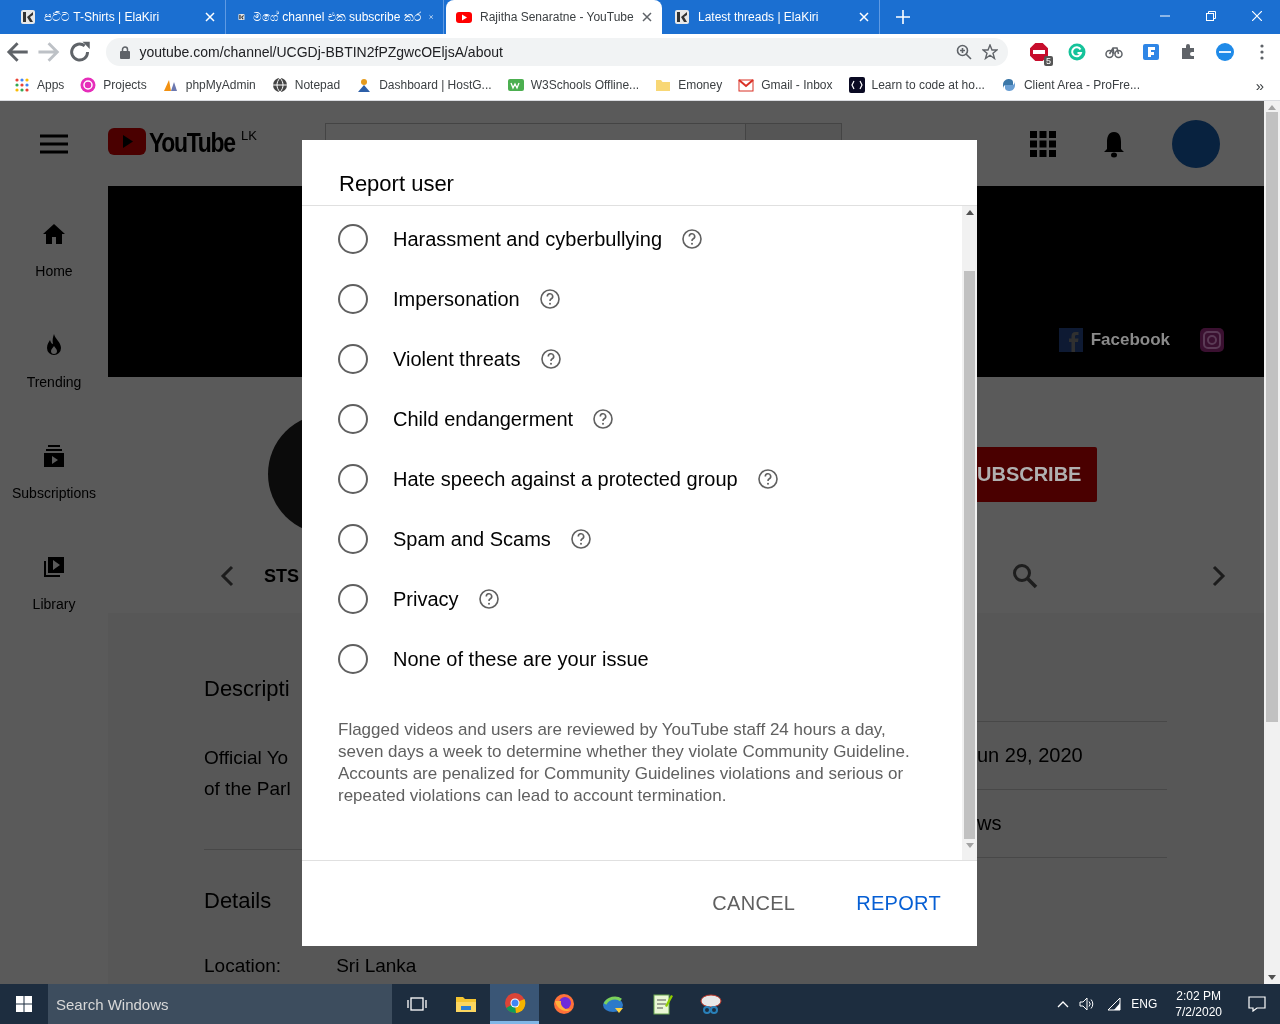 The image size is (1280, 1024). Describe the element at coordinates (1025, 576) in the screenshot. I see `search-icon` at that location.